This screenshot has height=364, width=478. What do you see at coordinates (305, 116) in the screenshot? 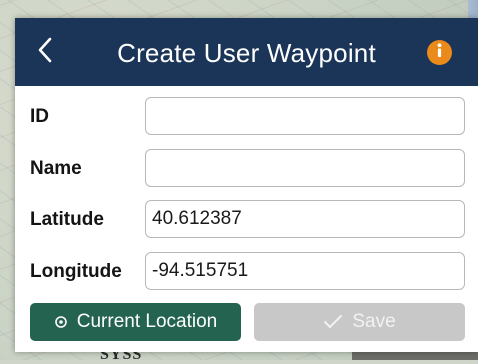
I see `id-field` at bounding box center [305, 116].